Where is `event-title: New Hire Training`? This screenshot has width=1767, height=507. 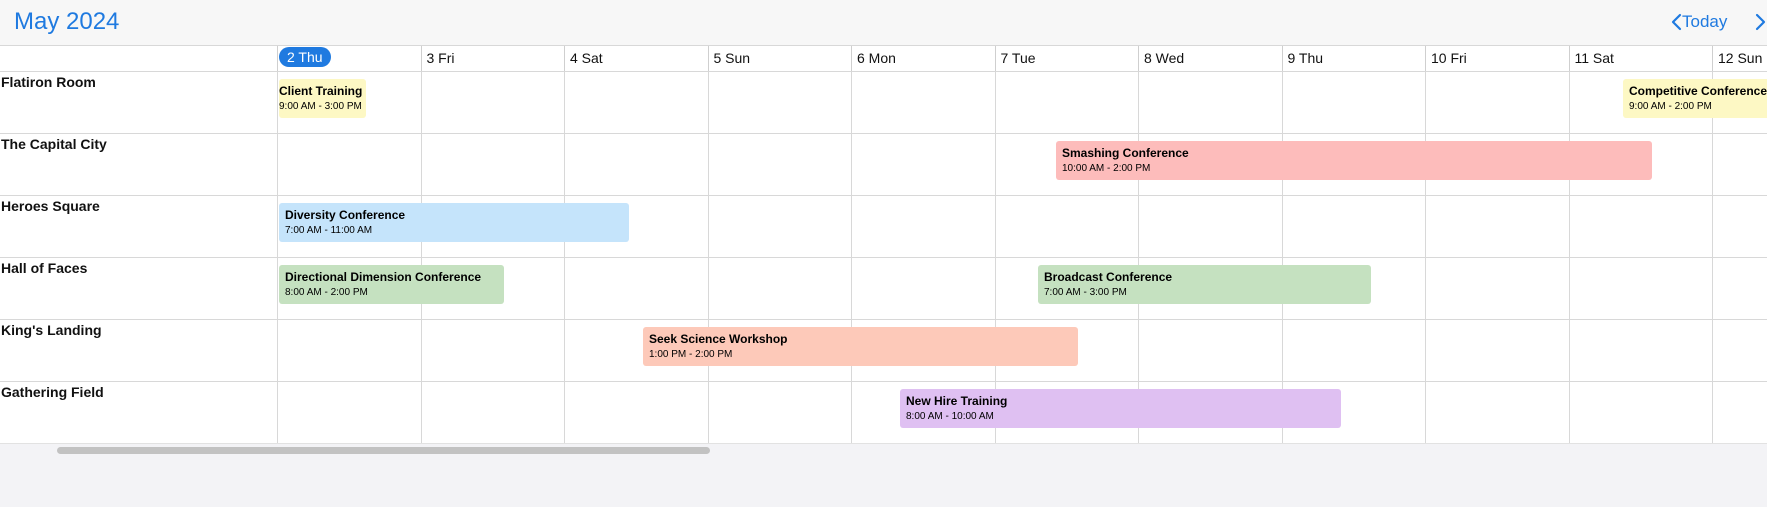
event-title: New Hire Training is located at coordinates (957, 401).